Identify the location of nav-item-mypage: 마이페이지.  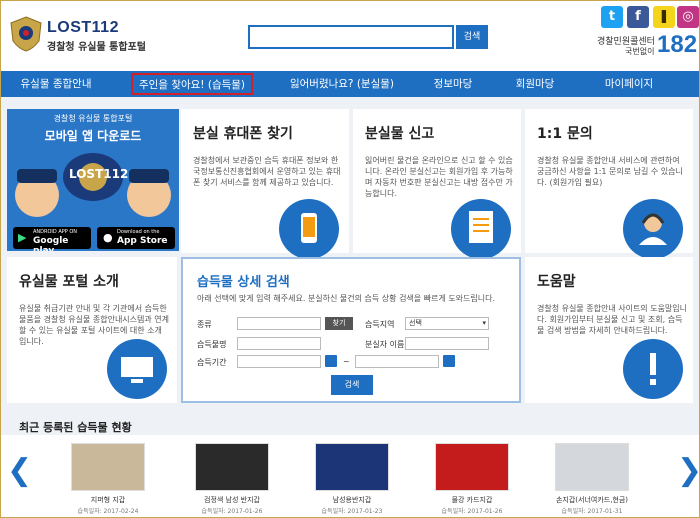
(629, 84).